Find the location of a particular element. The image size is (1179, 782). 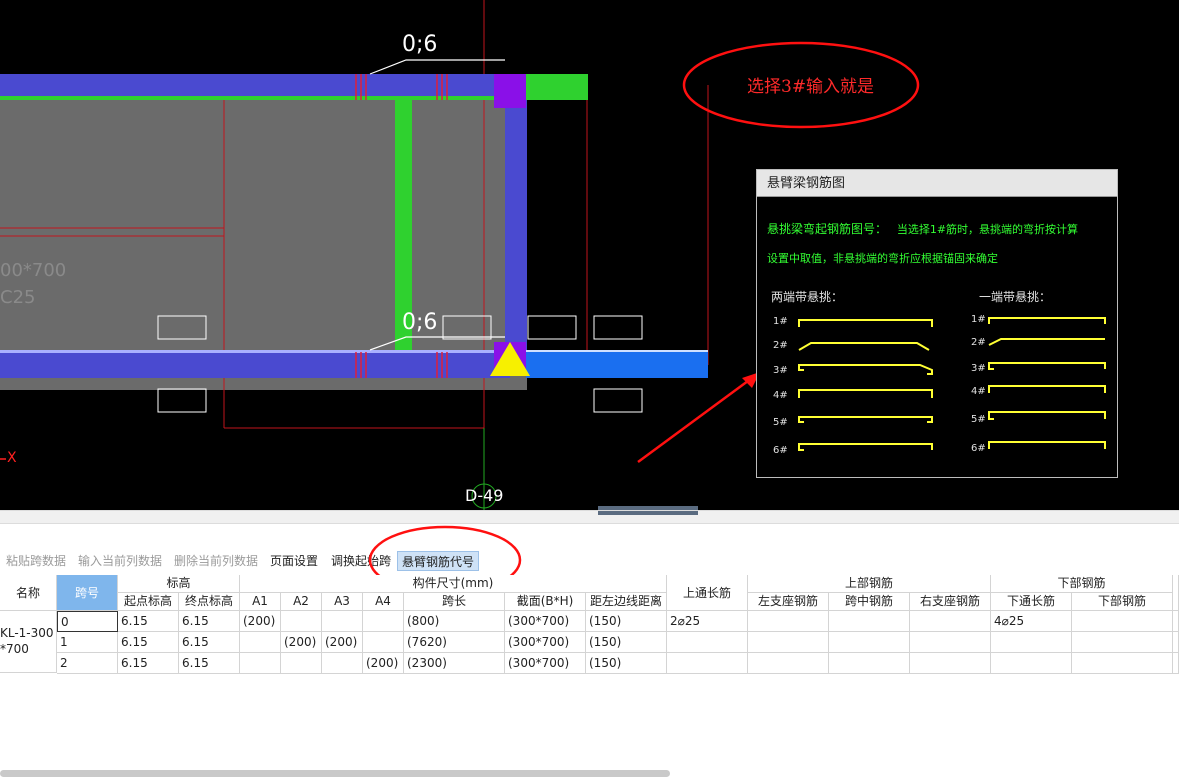

right-column is located at coordinates (516, 227).